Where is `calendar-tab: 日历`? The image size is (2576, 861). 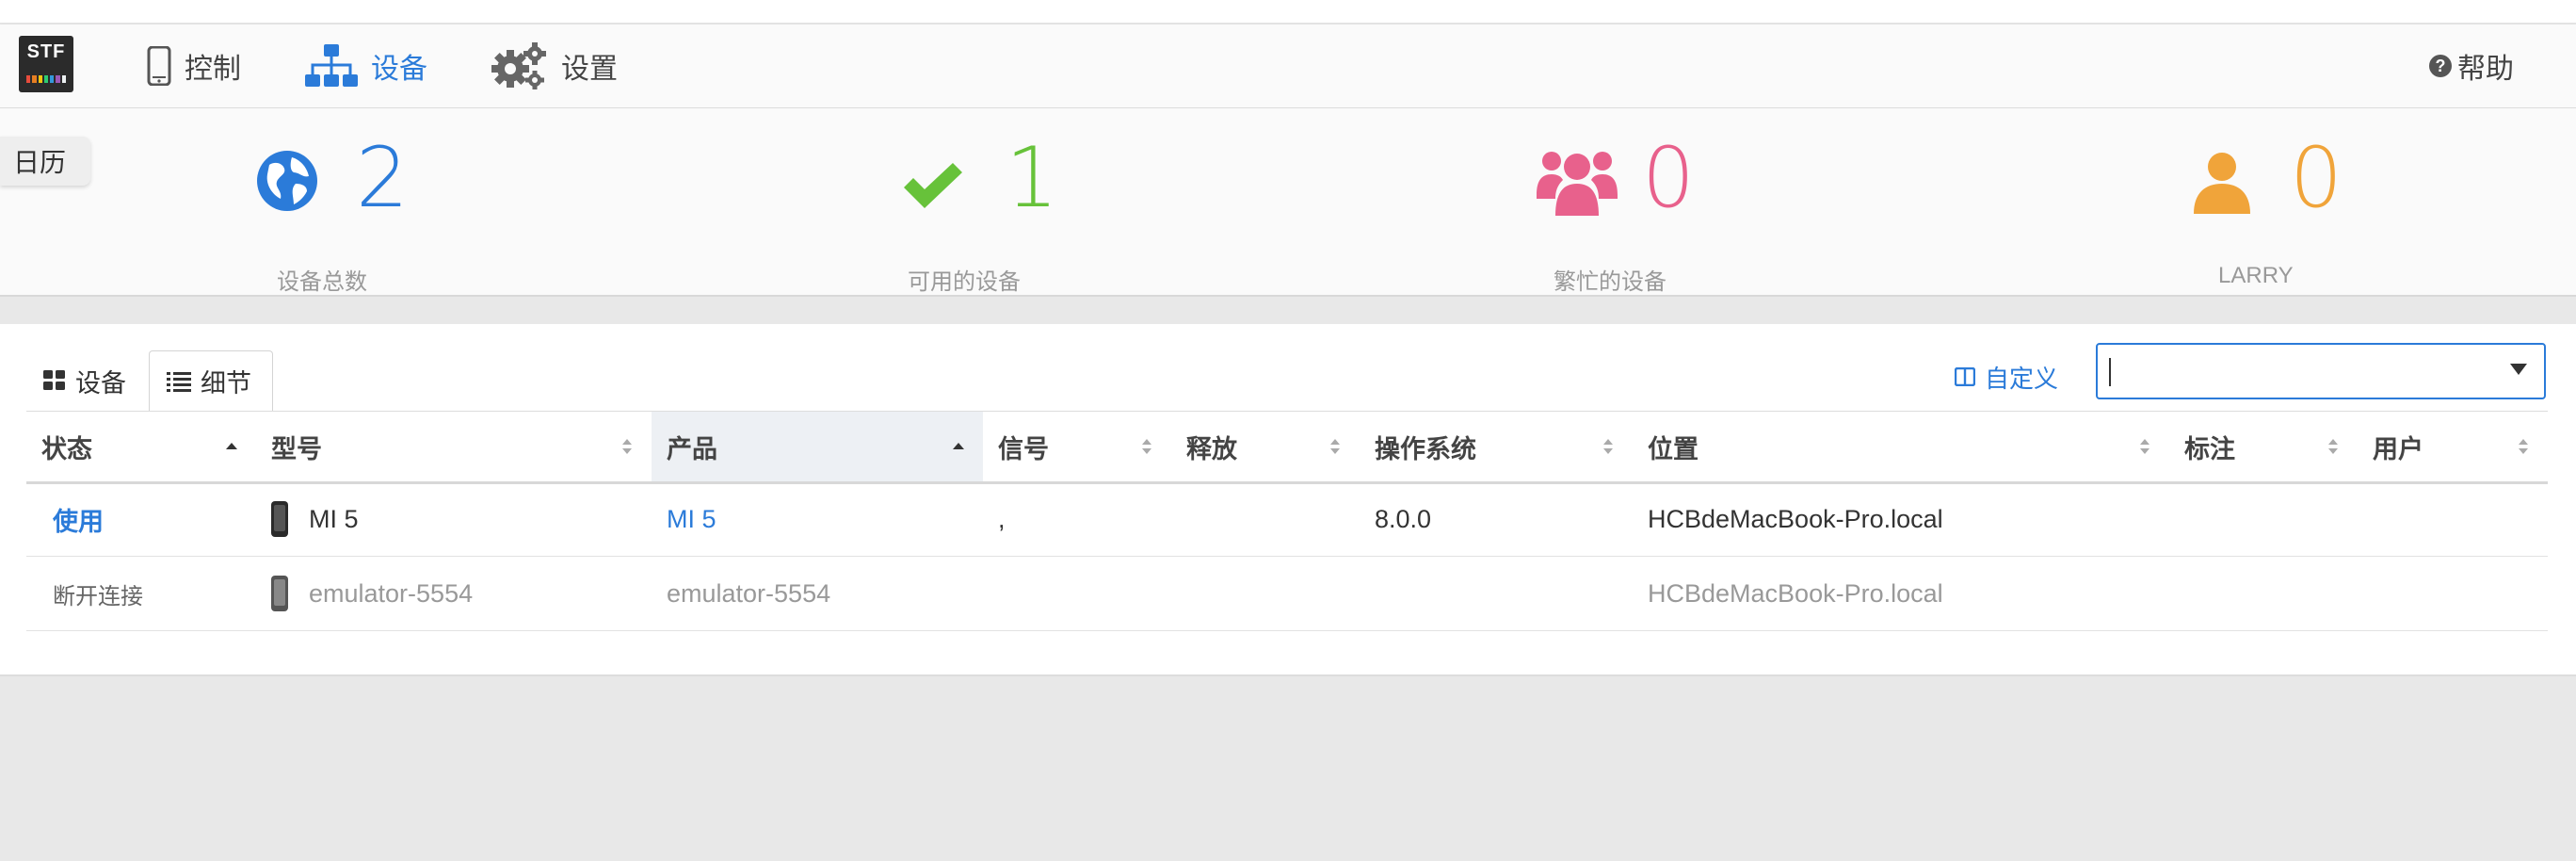
calendar-tab: 日历 is located at coordinates (45, 161).